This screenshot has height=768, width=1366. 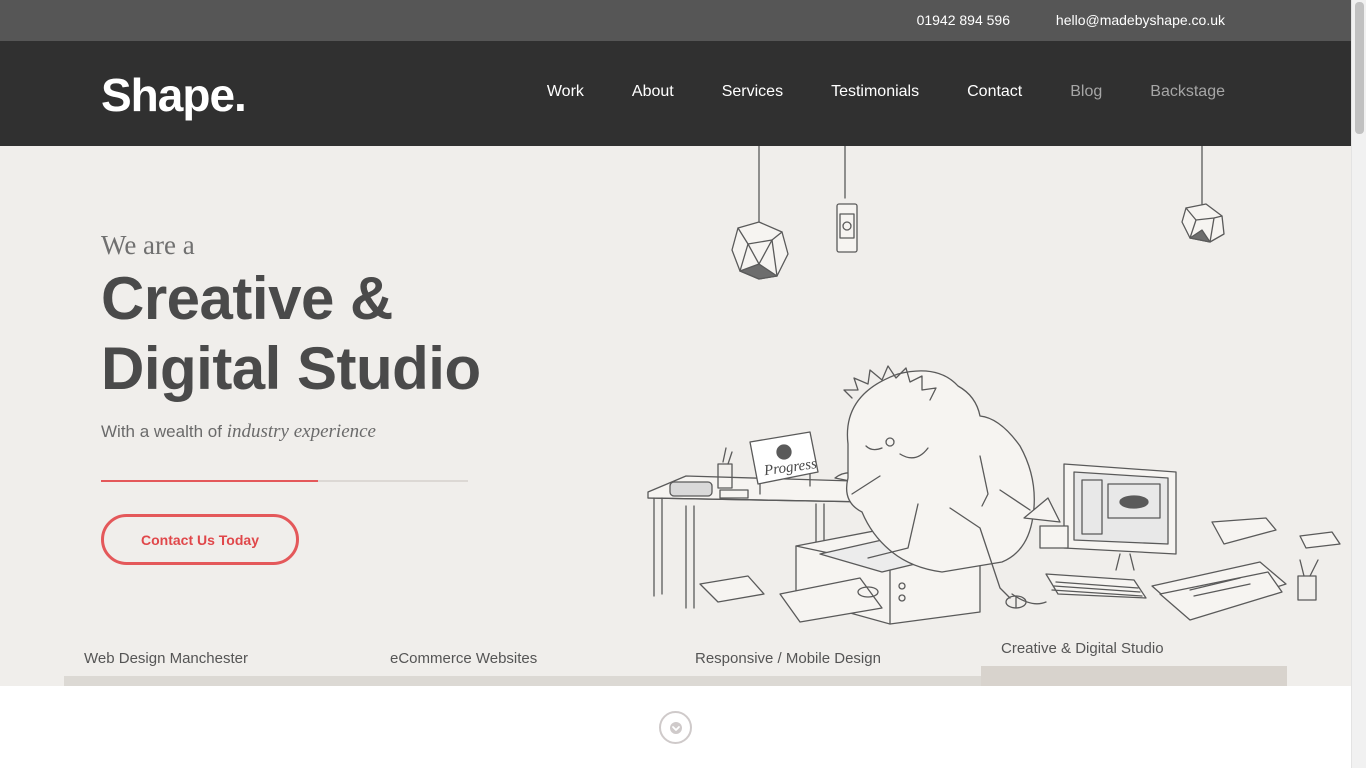 I want to click on tab-web-design-manchester: Web Design Manchester, so click(x=217, y=661).